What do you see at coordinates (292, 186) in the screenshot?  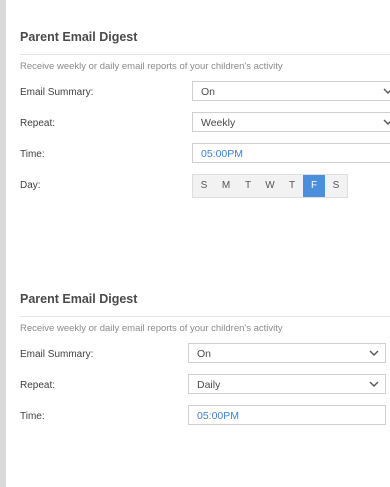 I see `day-option-thursday: T` at bounding box center [292, 186].